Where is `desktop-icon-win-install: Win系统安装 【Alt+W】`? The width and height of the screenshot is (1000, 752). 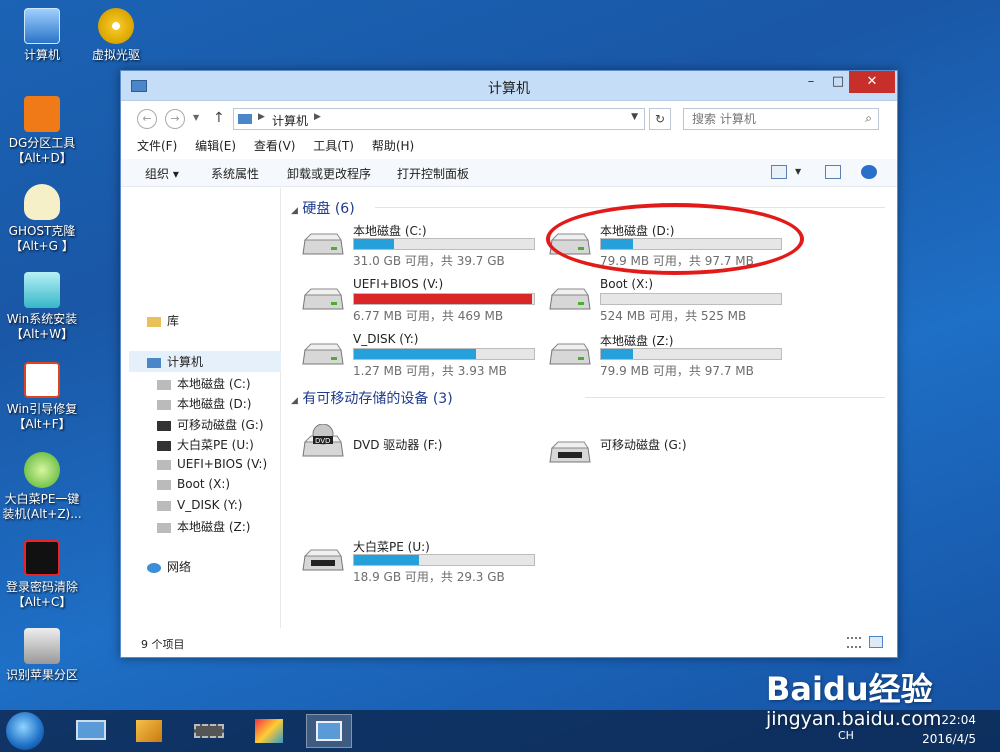
desktop-icon-win-install: Win系统安装 【Alt+W】 is located at coordinates (42, 307).